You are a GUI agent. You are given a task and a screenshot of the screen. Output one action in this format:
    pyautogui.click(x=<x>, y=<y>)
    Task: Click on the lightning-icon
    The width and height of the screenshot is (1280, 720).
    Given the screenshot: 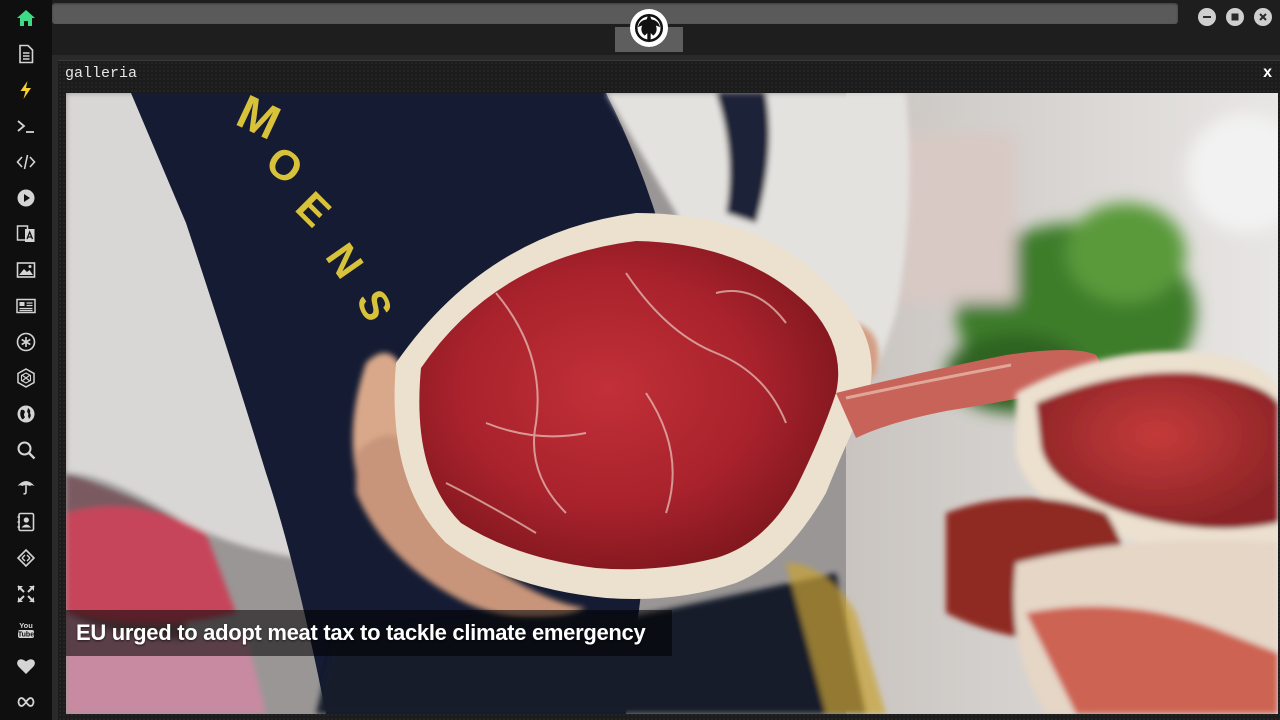 What is the action you would take?
    pyautogui.click(x=26, y=90)
    